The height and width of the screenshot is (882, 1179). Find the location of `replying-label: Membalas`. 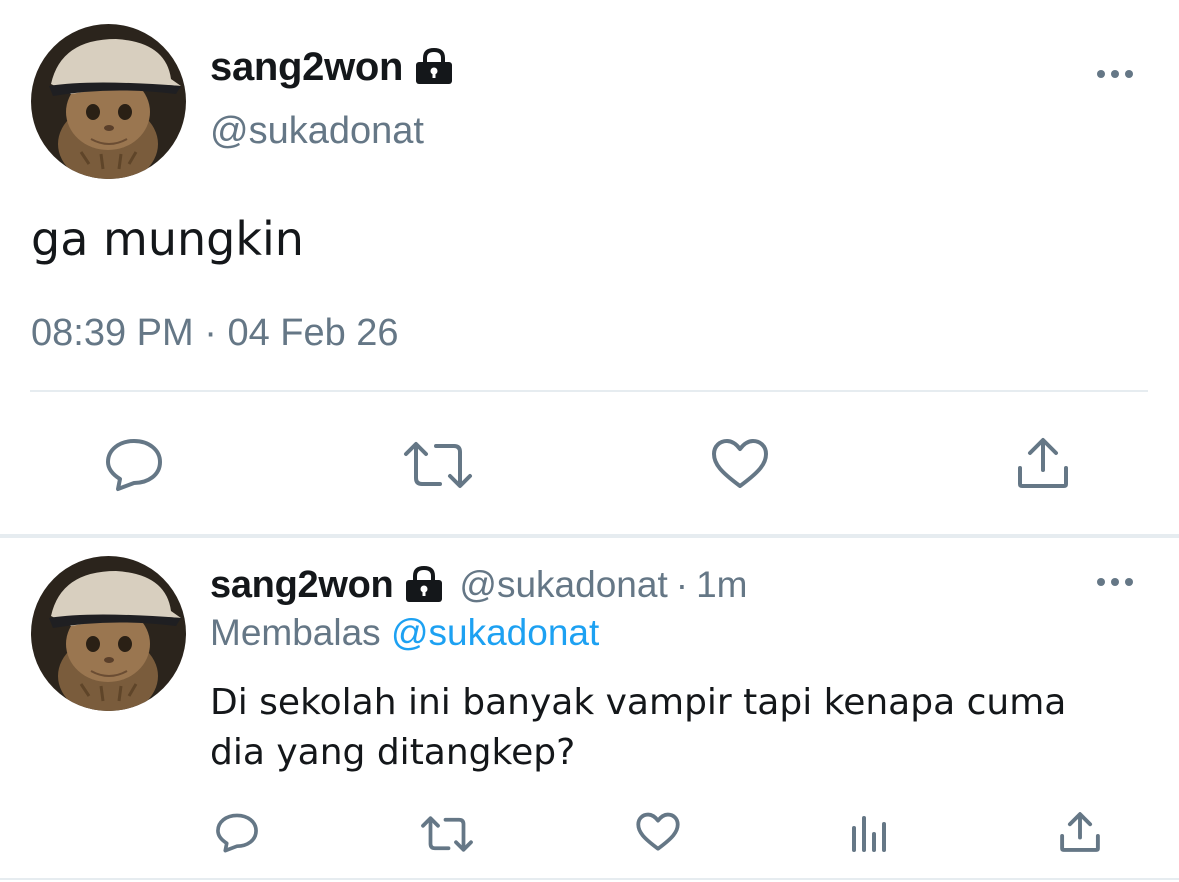

replying-label: Membalas is located at coordinates (295, 632).